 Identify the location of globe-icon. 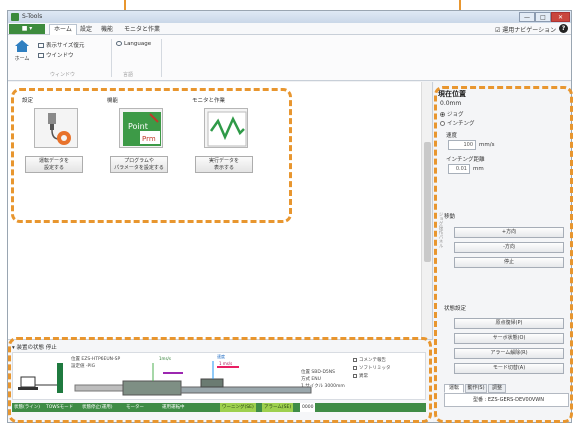
(119, 43).